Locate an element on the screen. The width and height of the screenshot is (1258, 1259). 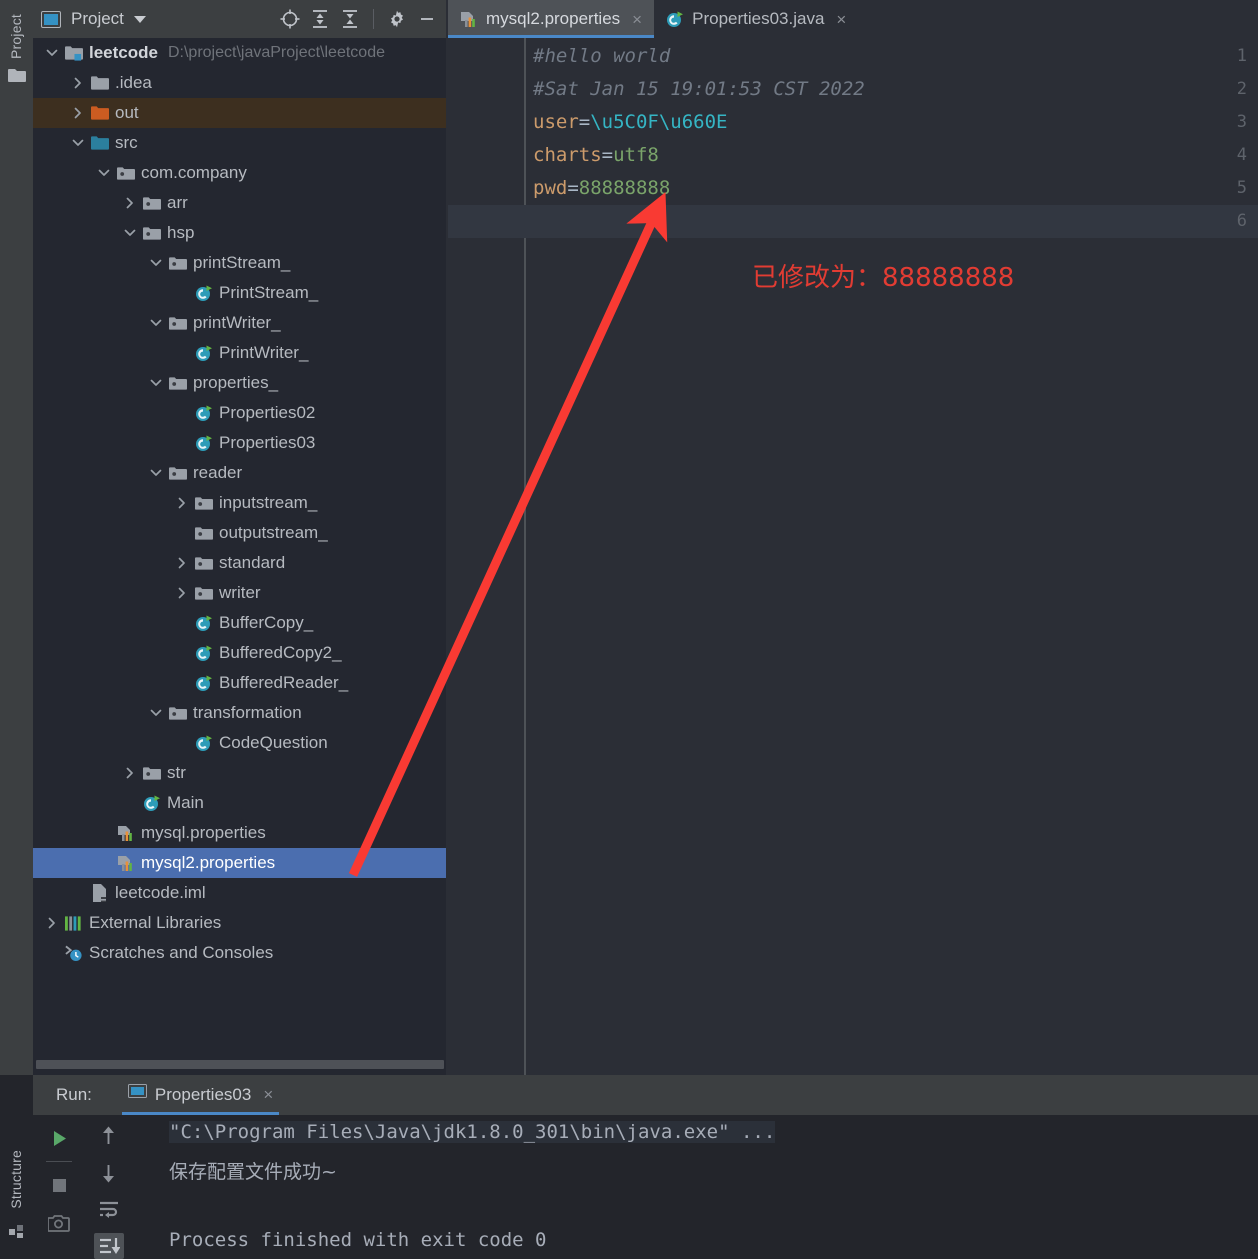
run-tab-properties03: Properties03 × is located at coordinates (200, 1095).